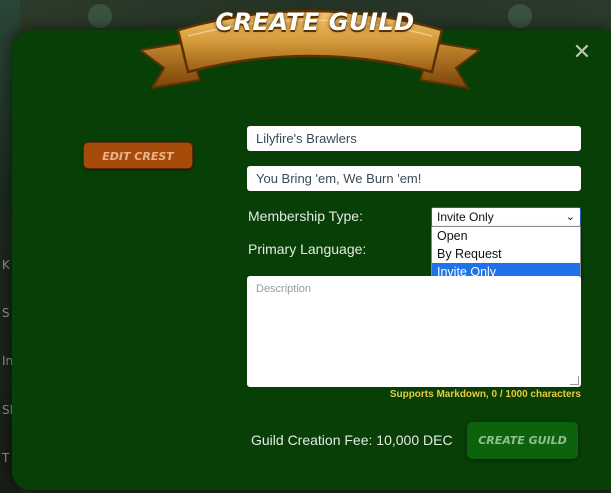 Image resolution: width=611 pixels, height=493 pixels. What do you see at coordinates (307, 249) in the screenshot?
I see `primary-language-label: Primary Language:` at bounding box center [307, 249].